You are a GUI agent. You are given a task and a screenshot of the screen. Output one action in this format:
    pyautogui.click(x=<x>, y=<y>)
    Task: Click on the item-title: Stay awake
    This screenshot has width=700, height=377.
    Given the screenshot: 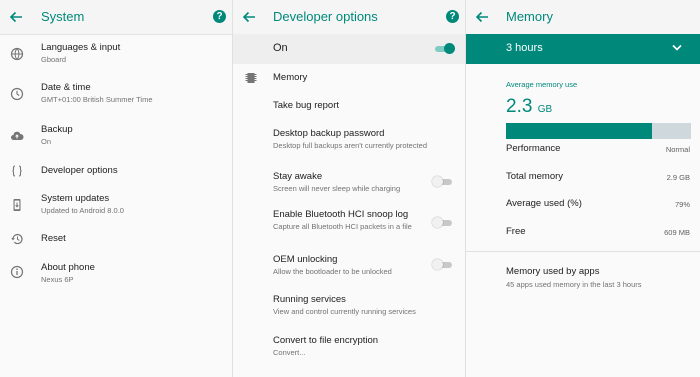 What is the action you would take?
    pyautogui.click(x=298, y=176)
    